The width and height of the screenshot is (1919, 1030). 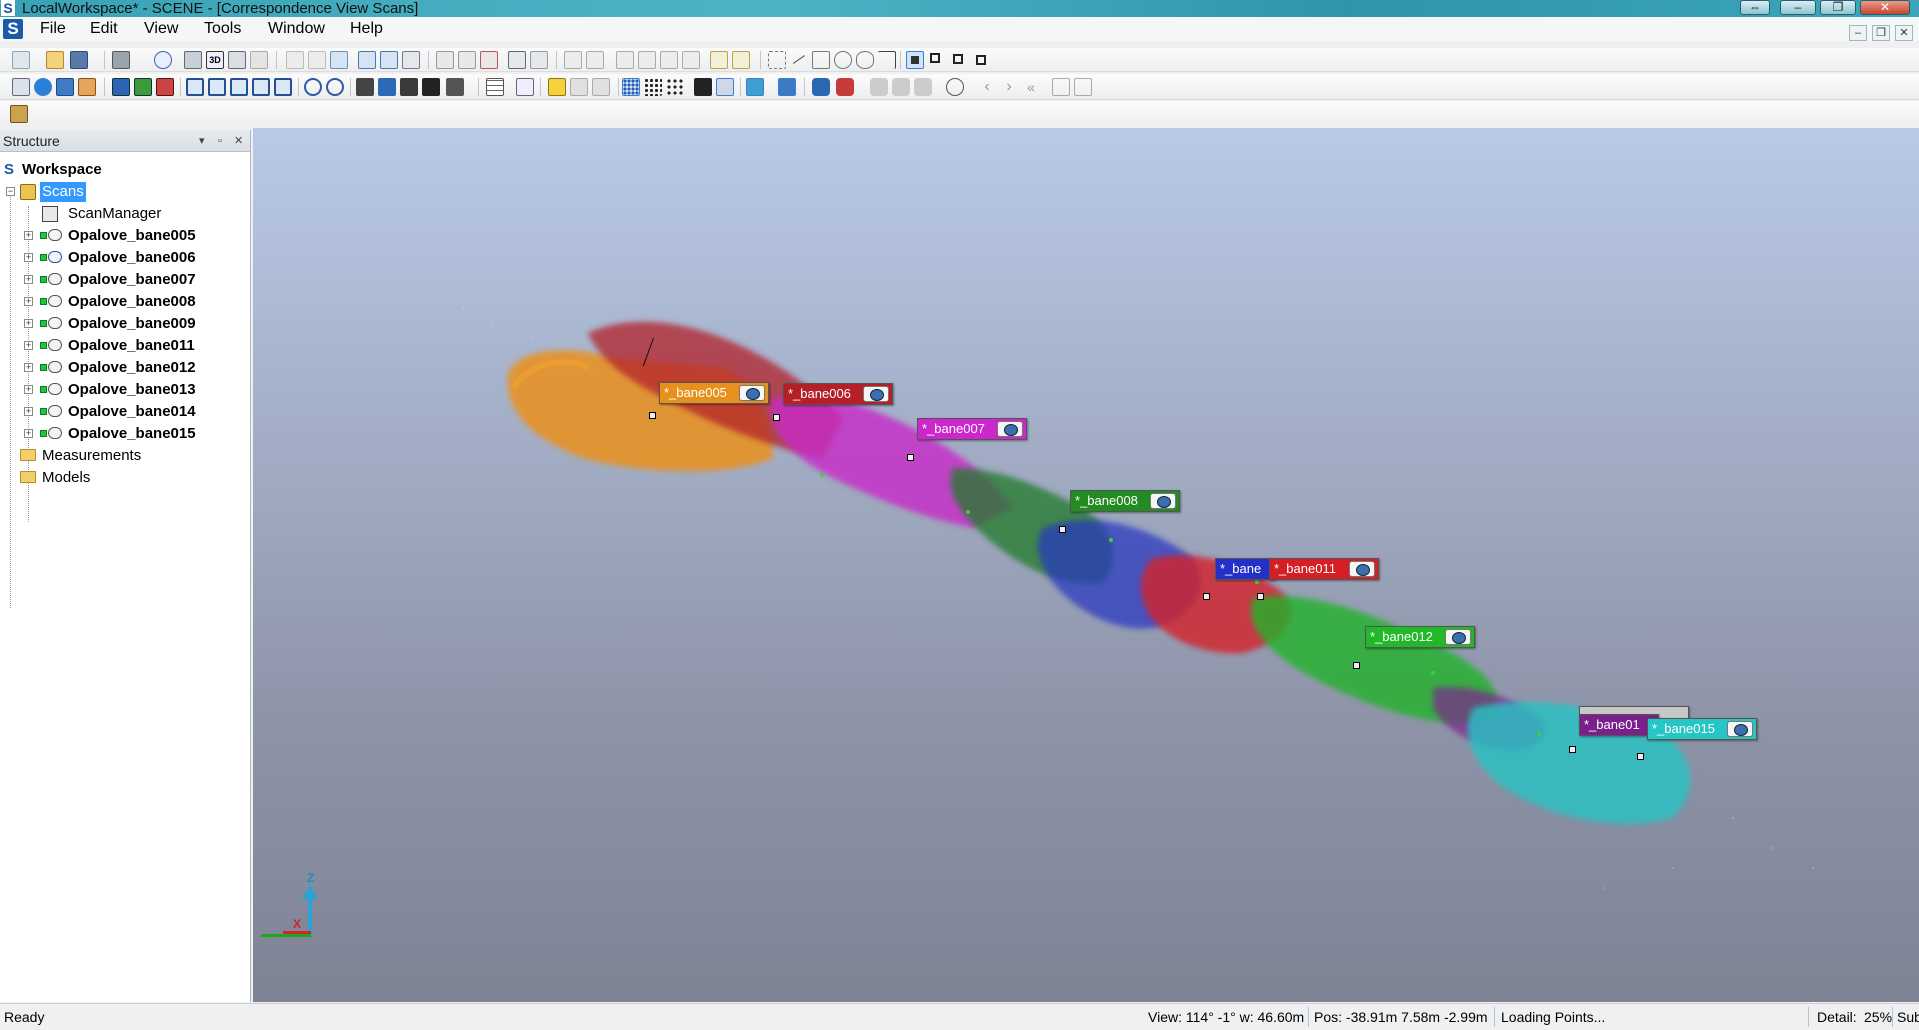 What do you see at coordinates (134, 258) in the screenshot?
I see `tree-item-scan: + Opalove_bane006` at bounding box center [134, 258].